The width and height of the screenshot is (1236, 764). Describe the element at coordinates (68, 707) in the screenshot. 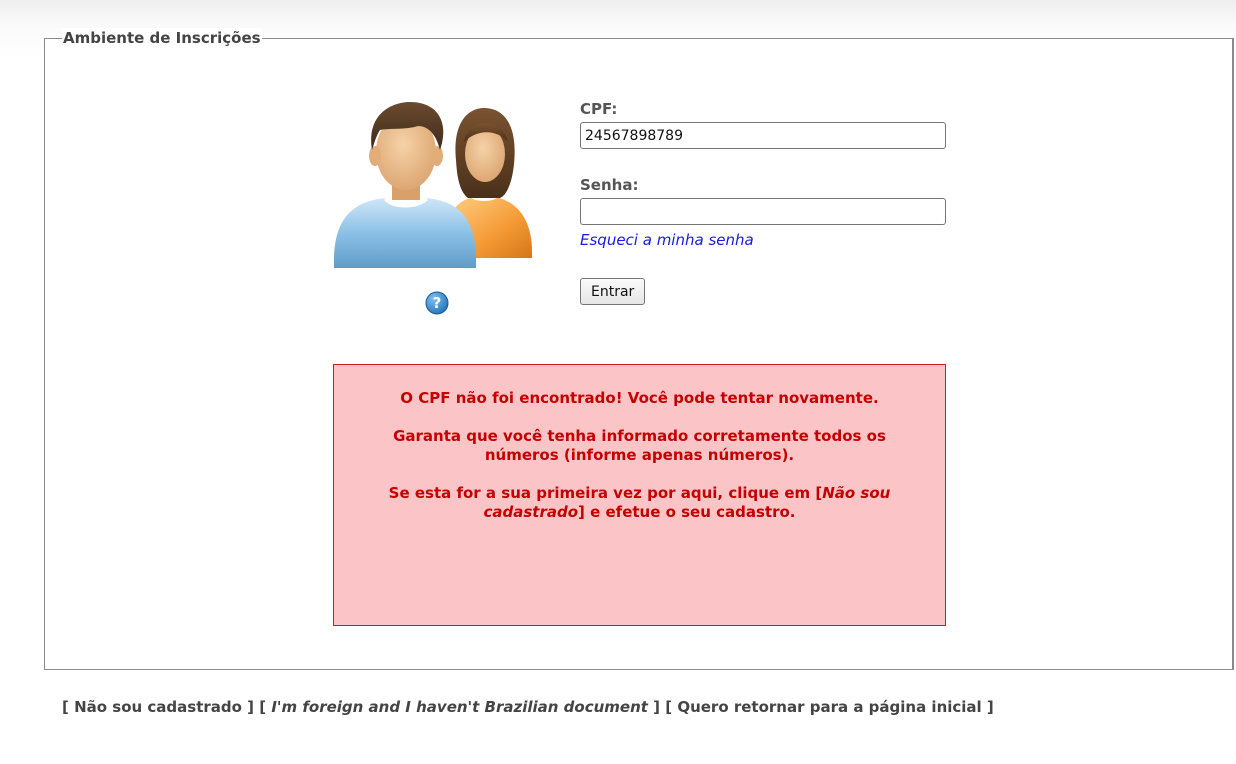

I see `bracket: [` at that location.